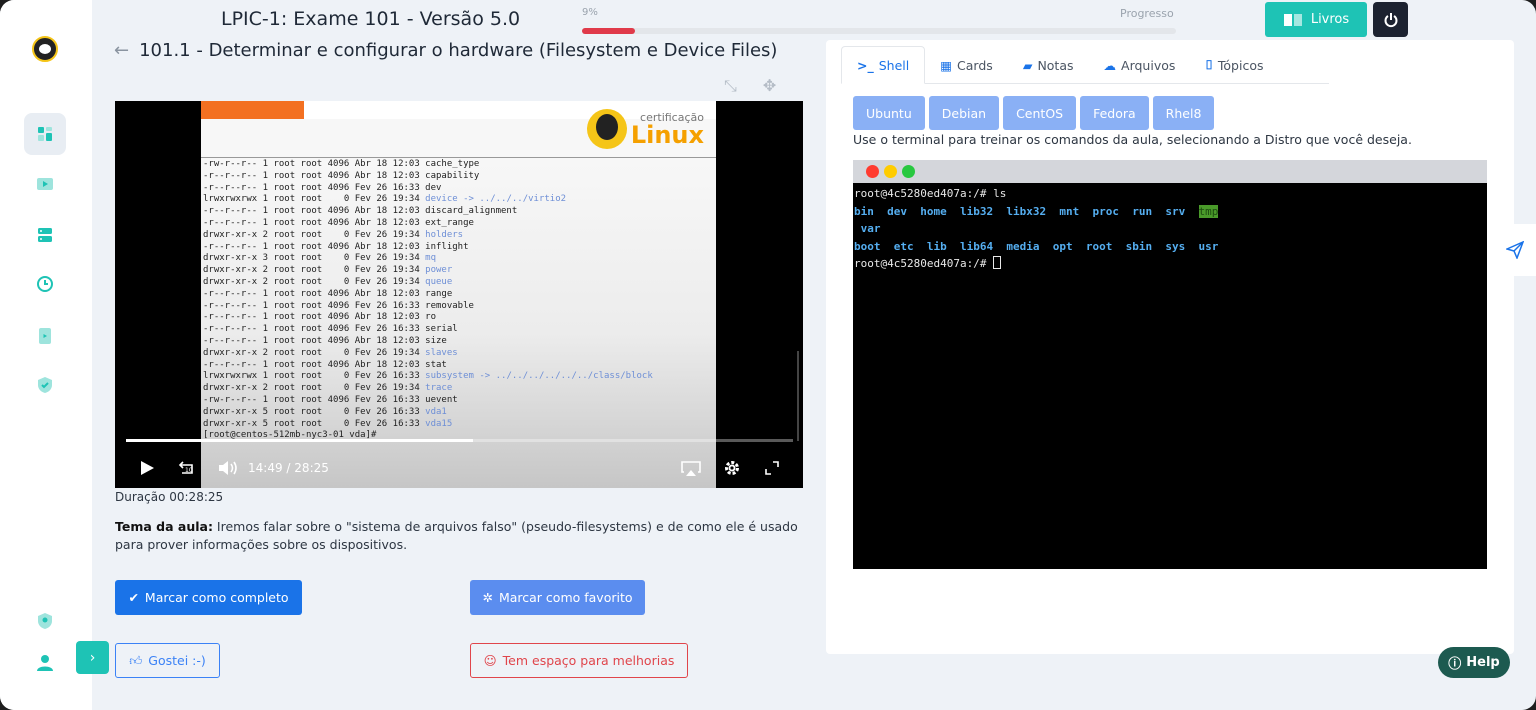 This screenshot has width=1536, height=710. What do you see at coordinates (894, 65) in the screenshot?
I see `tab-shell-label: Shell` at bounding box center [894, 65].